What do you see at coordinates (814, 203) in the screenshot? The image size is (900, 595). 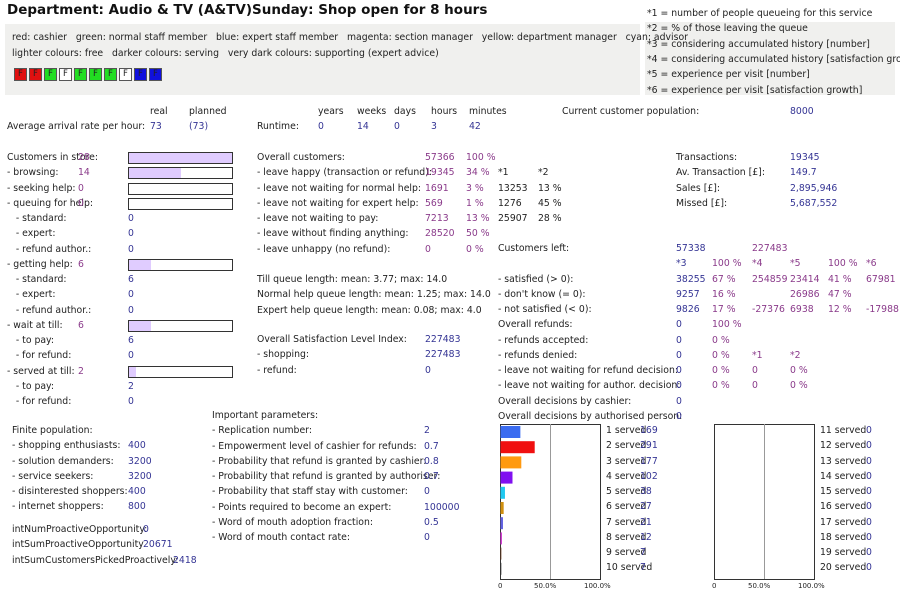 I see `sales-value: 5,687,552` at bounding box center [814, 203].